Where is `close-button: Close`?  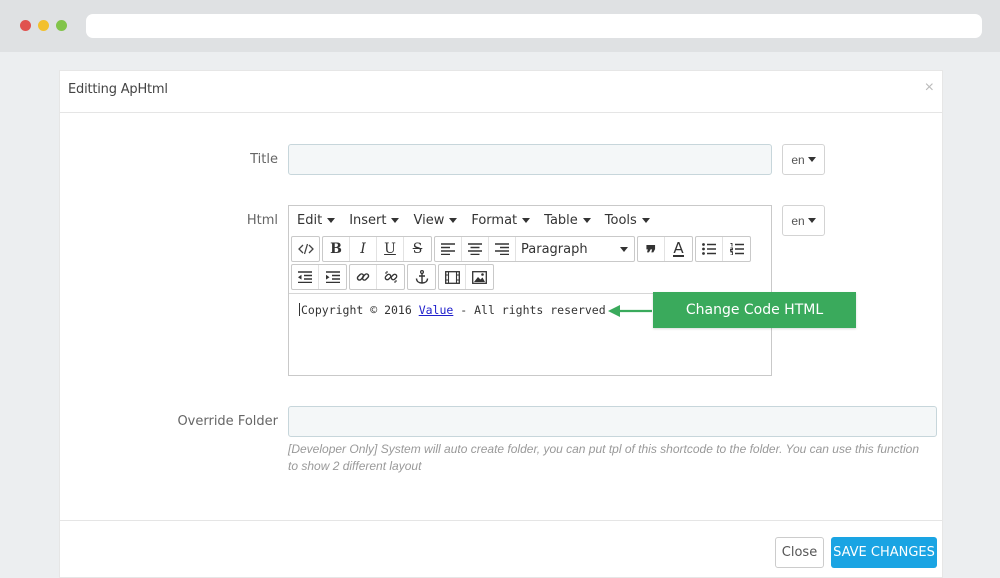 close-button: Close is located at coordinates (799, 552).